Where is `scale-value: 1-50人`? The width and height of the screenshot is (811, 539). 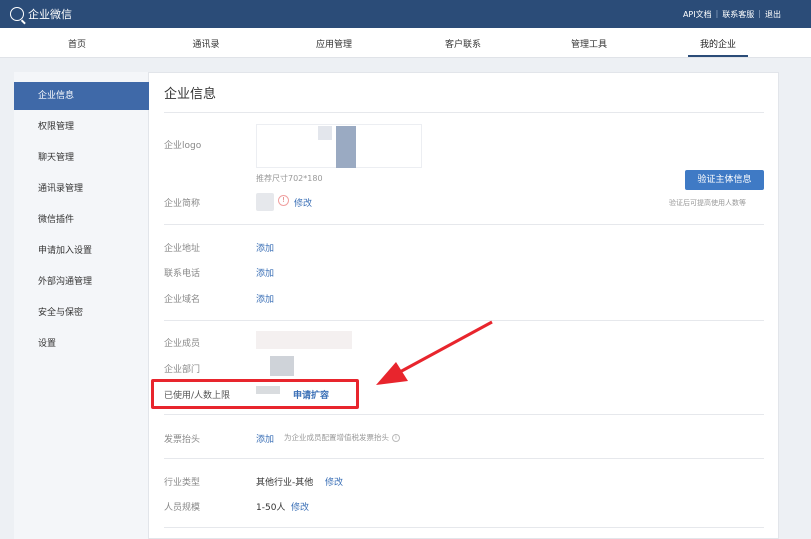
scale-value: 1-50人 is located at coordinates (271, 508).